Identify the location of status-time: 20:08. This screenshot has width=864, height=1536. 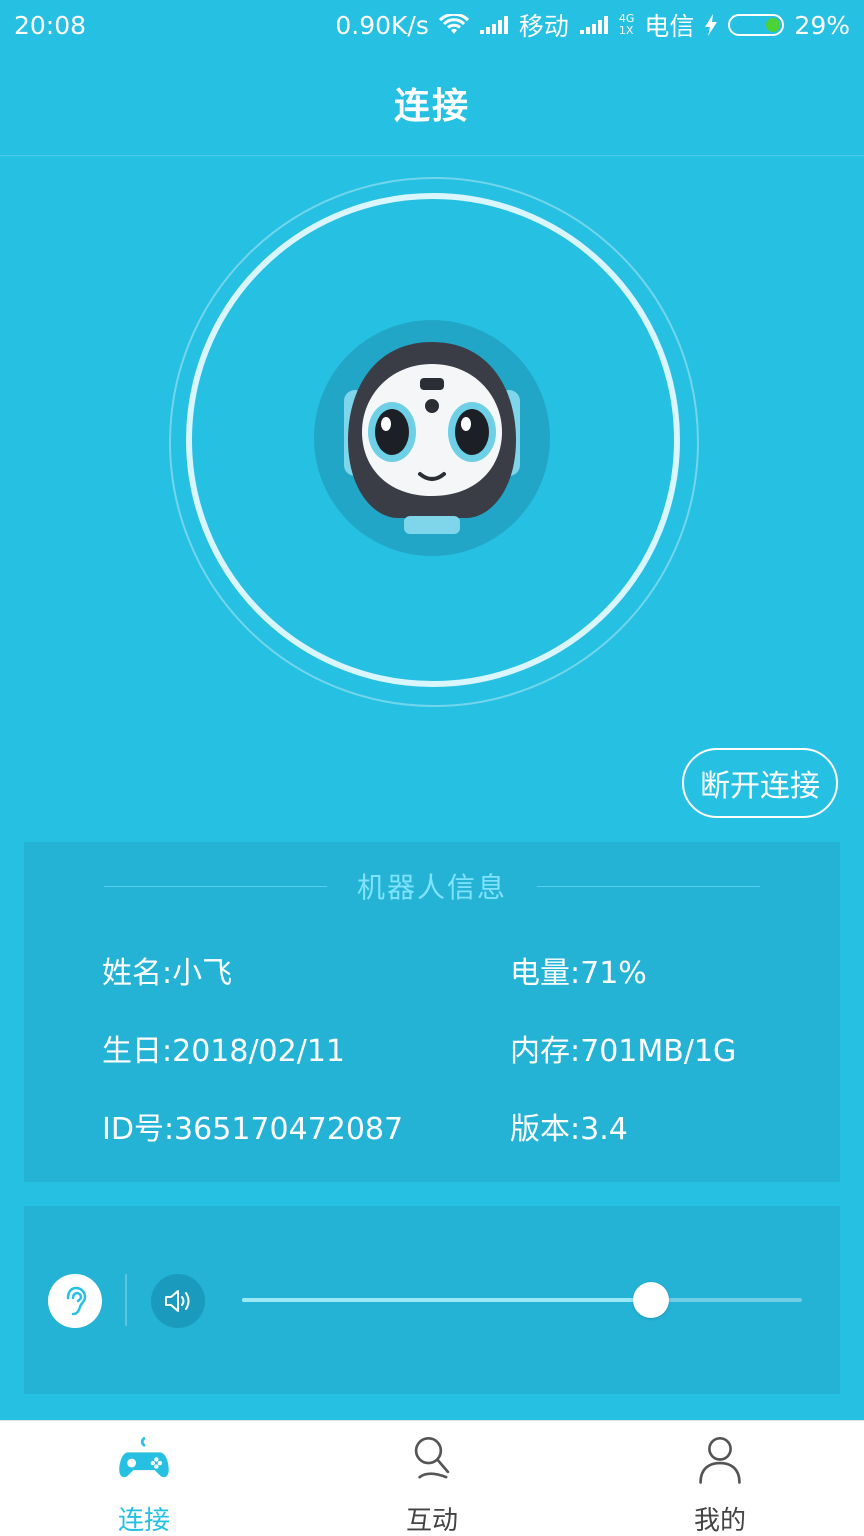
(50, 25).